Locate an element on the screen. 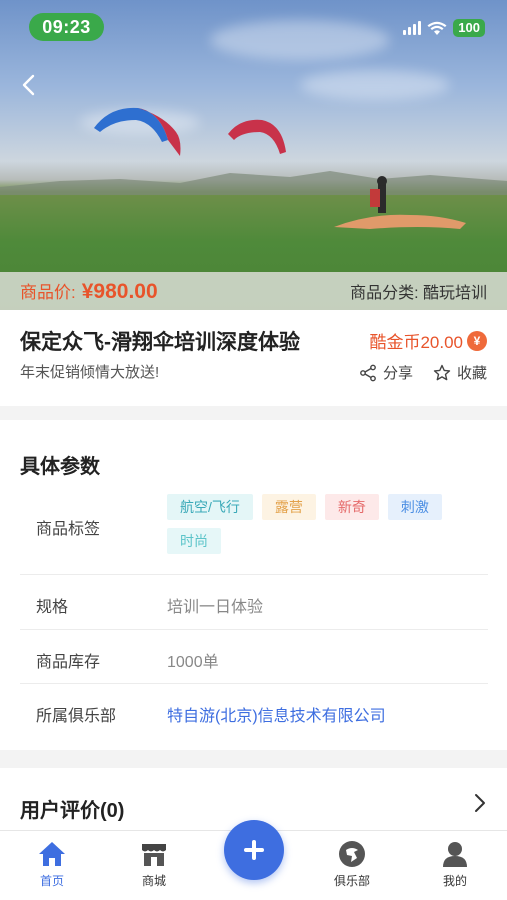 The width and height of the screenshot is (507, 900). favorite-button: 收藏 is located at coordinates (460, 372).